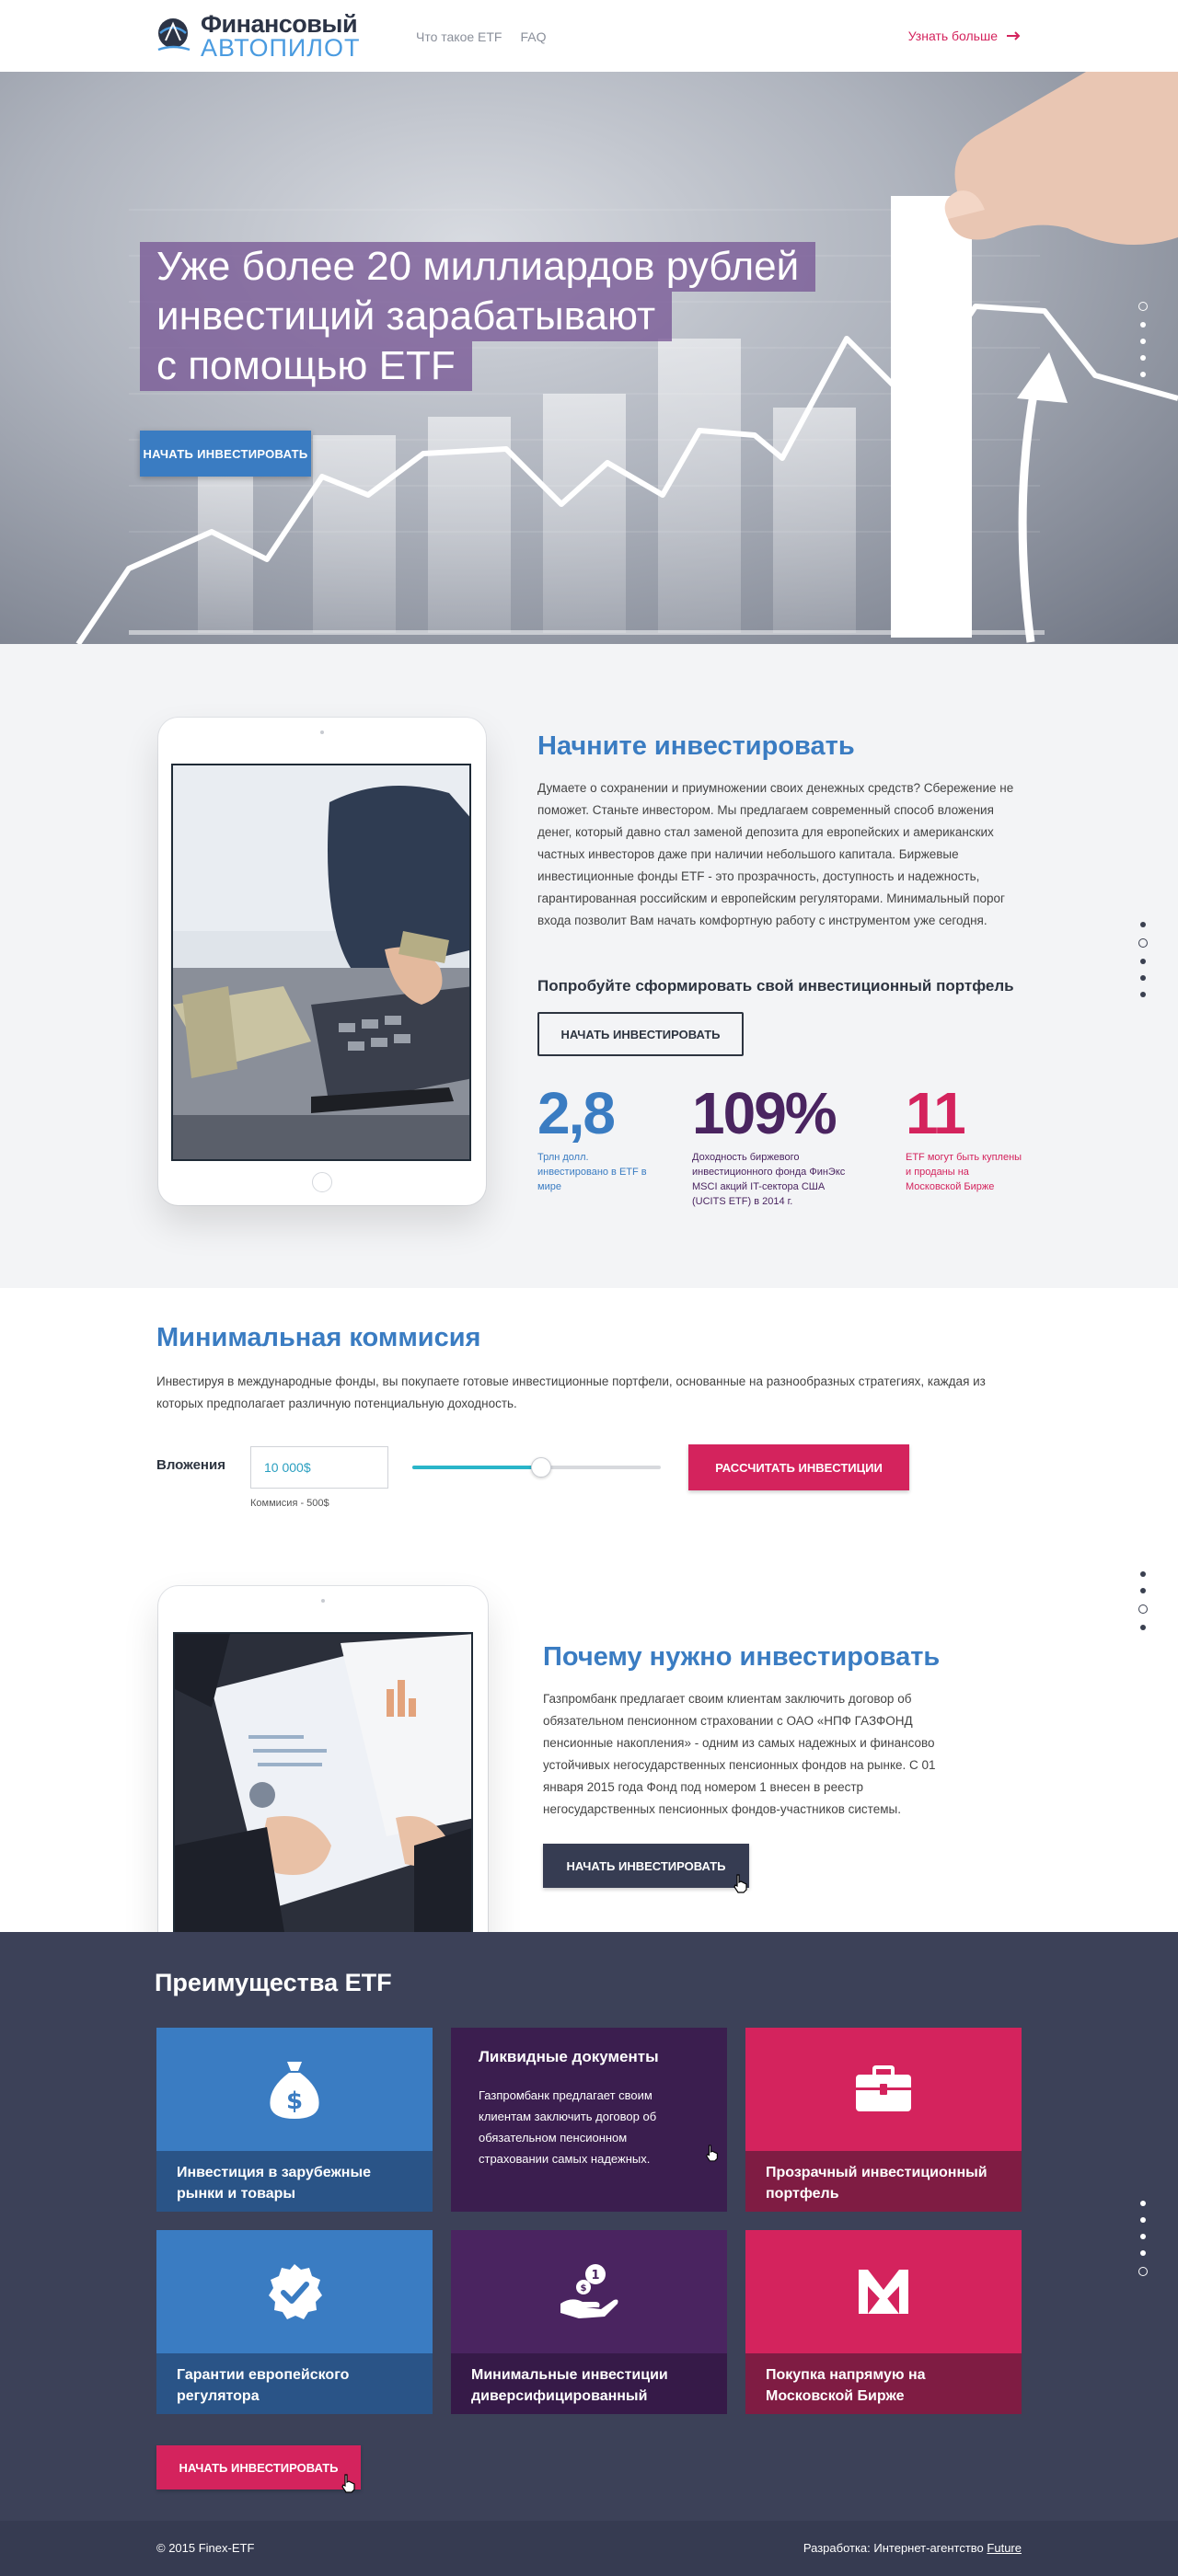  I want to click on icon-wrap: 1 $, so click(589, 2291).